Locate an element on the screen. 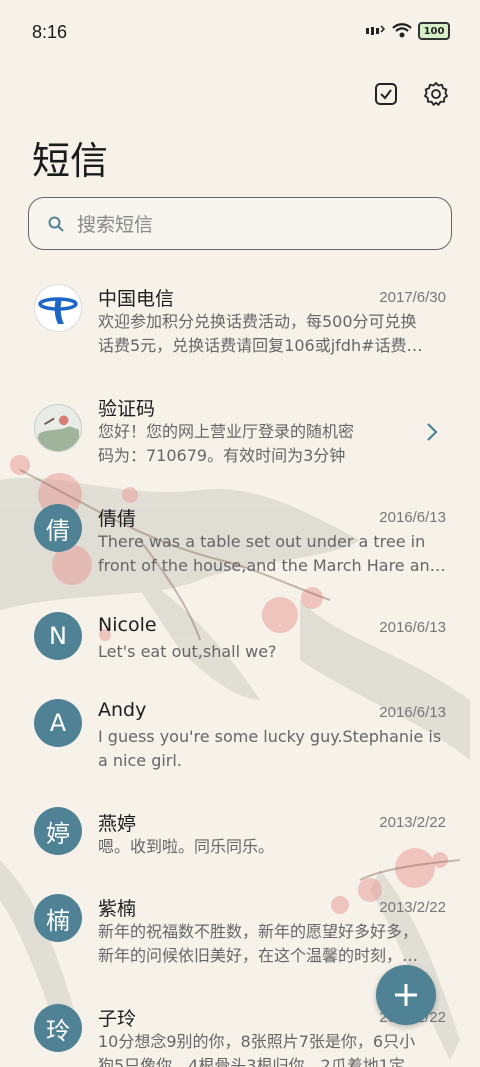  status-icons: 100 is located at coordinates (407, 31).